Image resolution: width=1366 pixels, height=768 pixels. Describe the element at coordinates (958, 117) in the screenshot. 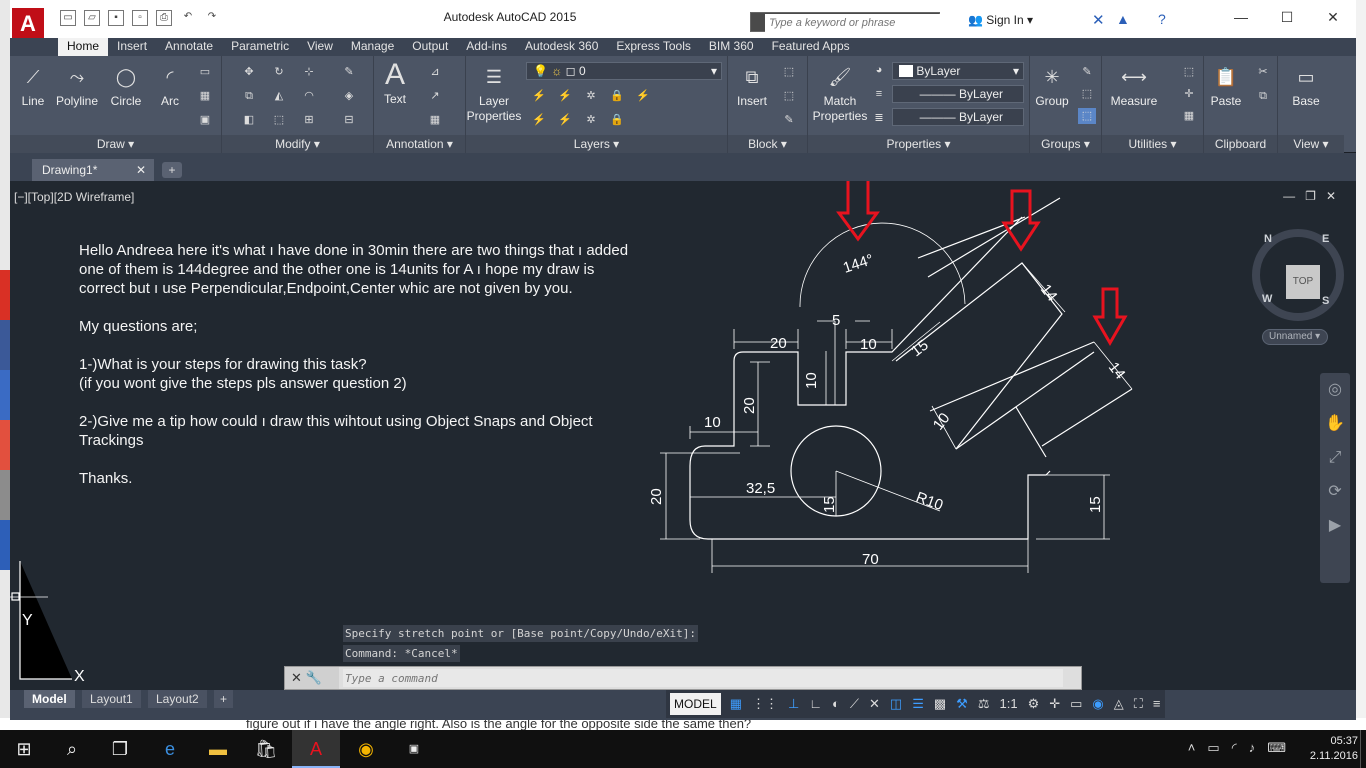

I see `lineweight-dropdown: ——— ByLayer` at that location.